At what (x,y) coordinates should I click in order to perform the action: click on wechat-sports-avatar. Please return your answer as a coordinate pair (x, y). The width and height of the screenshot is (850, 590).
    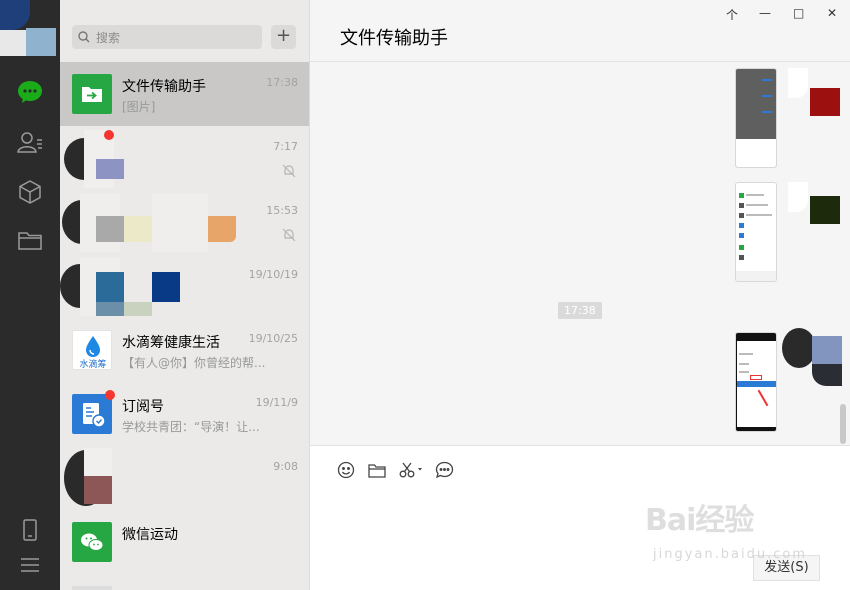
    Looking at the image, I should click on (92, 542).